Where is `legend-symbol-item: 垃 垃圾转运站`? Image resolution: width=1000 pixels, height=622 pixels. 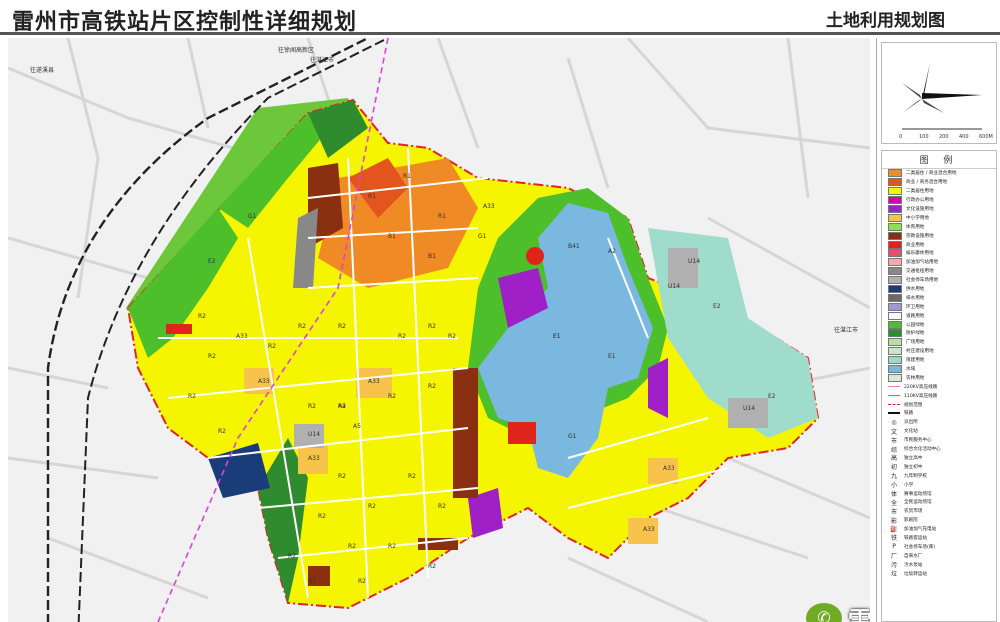 legend-symbol-item: 垃 垃圾转运站 is located at coordinates (939, 573).